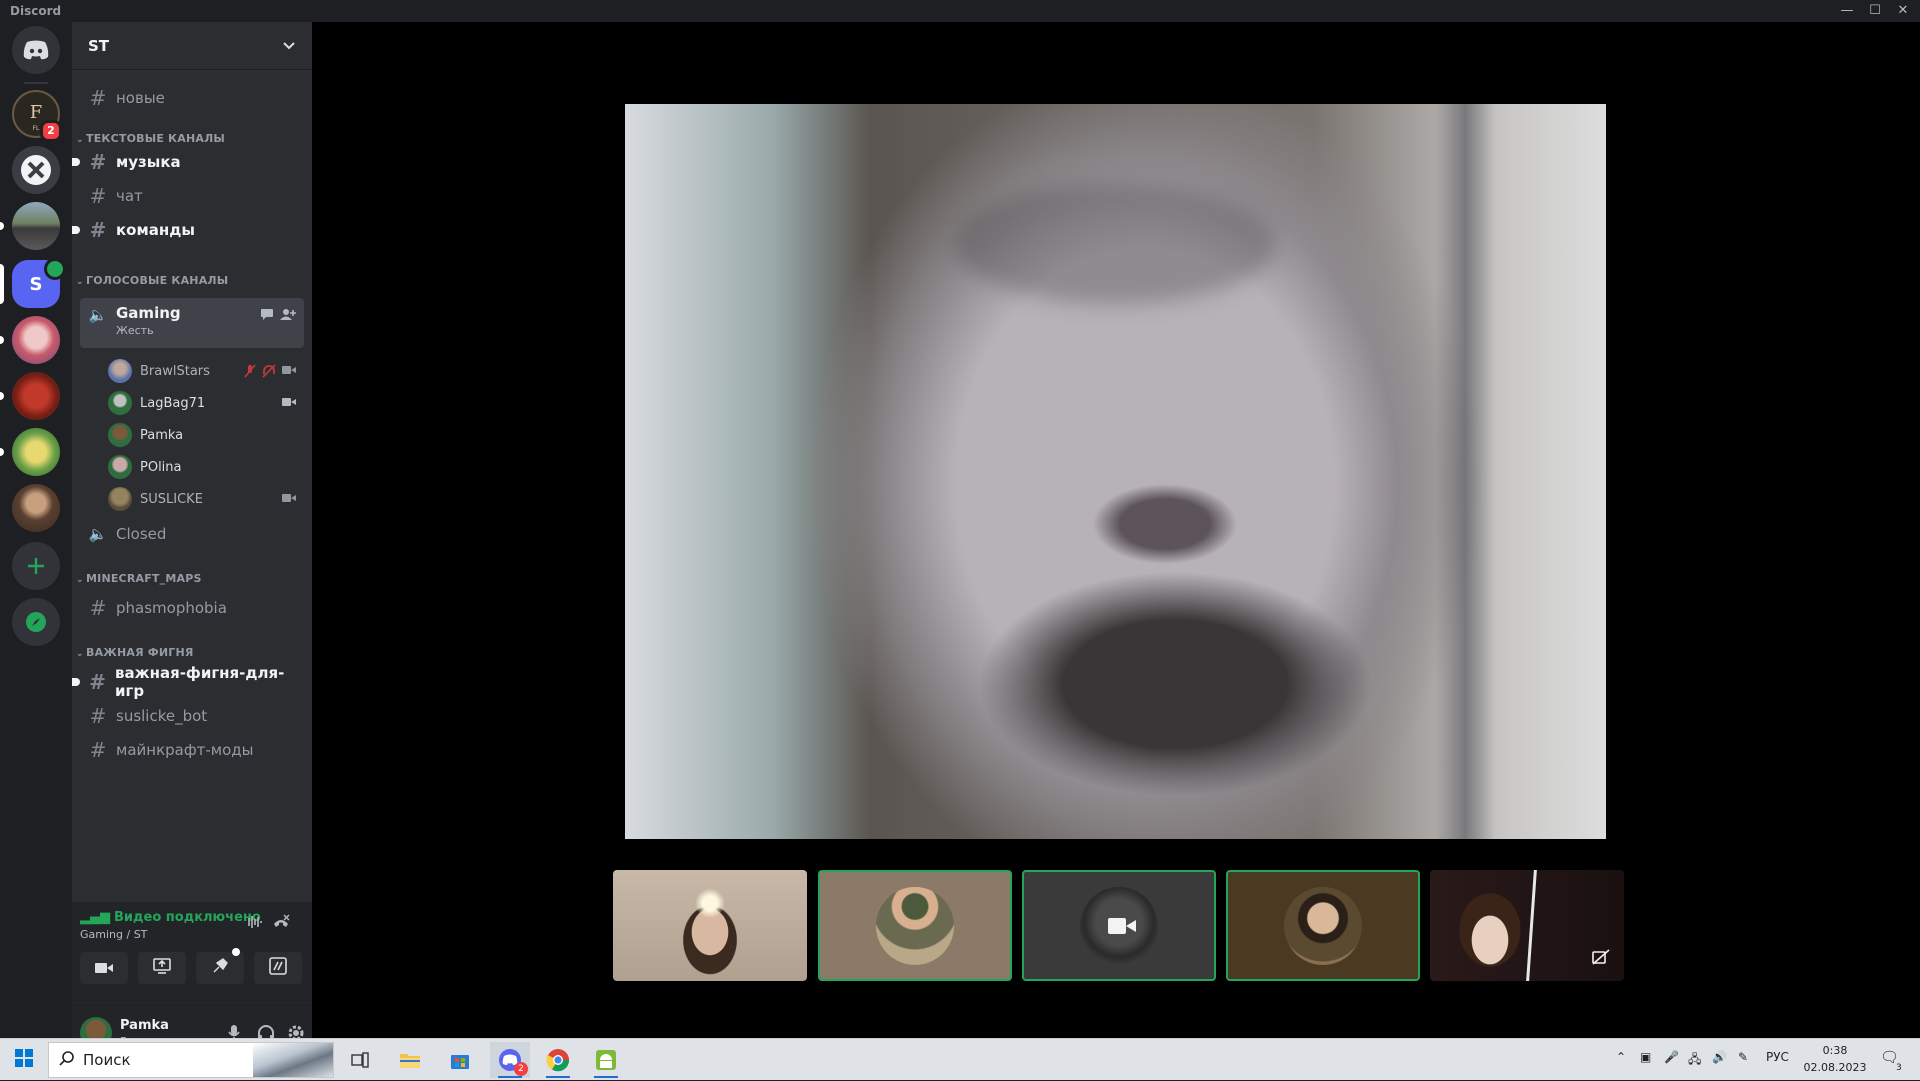  I want to click on participant-camera-tile, so click(1119, 925).